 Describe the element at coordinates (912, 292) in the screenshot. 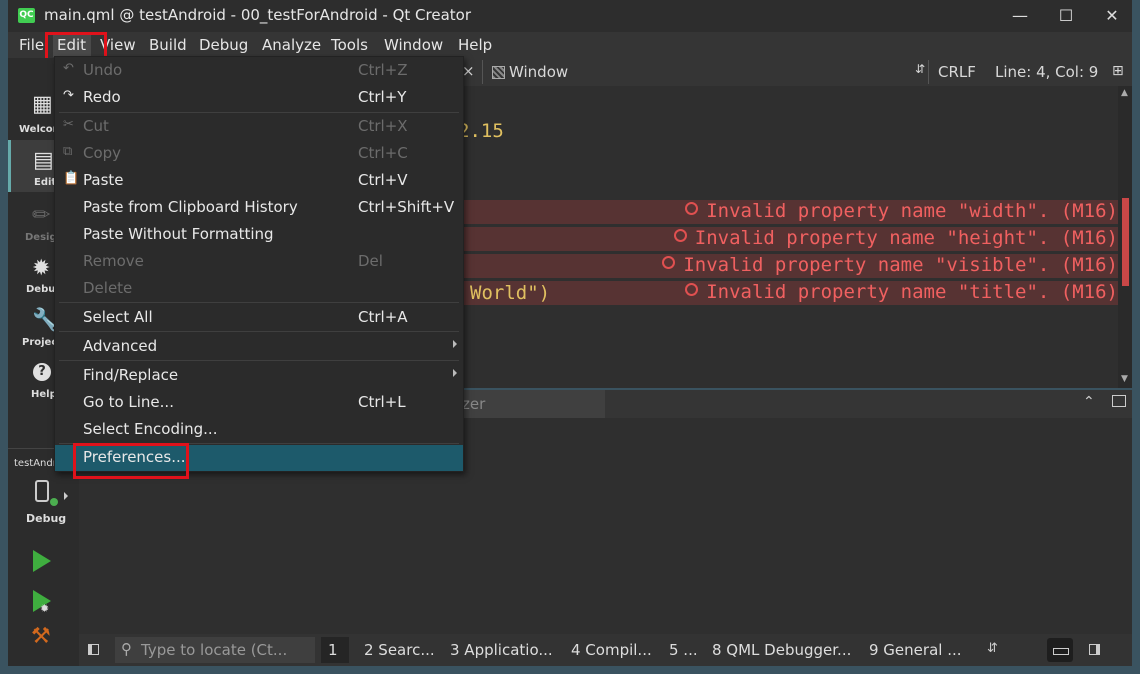

I see `error-text: Invalid property name "title". (M16)` at that location.